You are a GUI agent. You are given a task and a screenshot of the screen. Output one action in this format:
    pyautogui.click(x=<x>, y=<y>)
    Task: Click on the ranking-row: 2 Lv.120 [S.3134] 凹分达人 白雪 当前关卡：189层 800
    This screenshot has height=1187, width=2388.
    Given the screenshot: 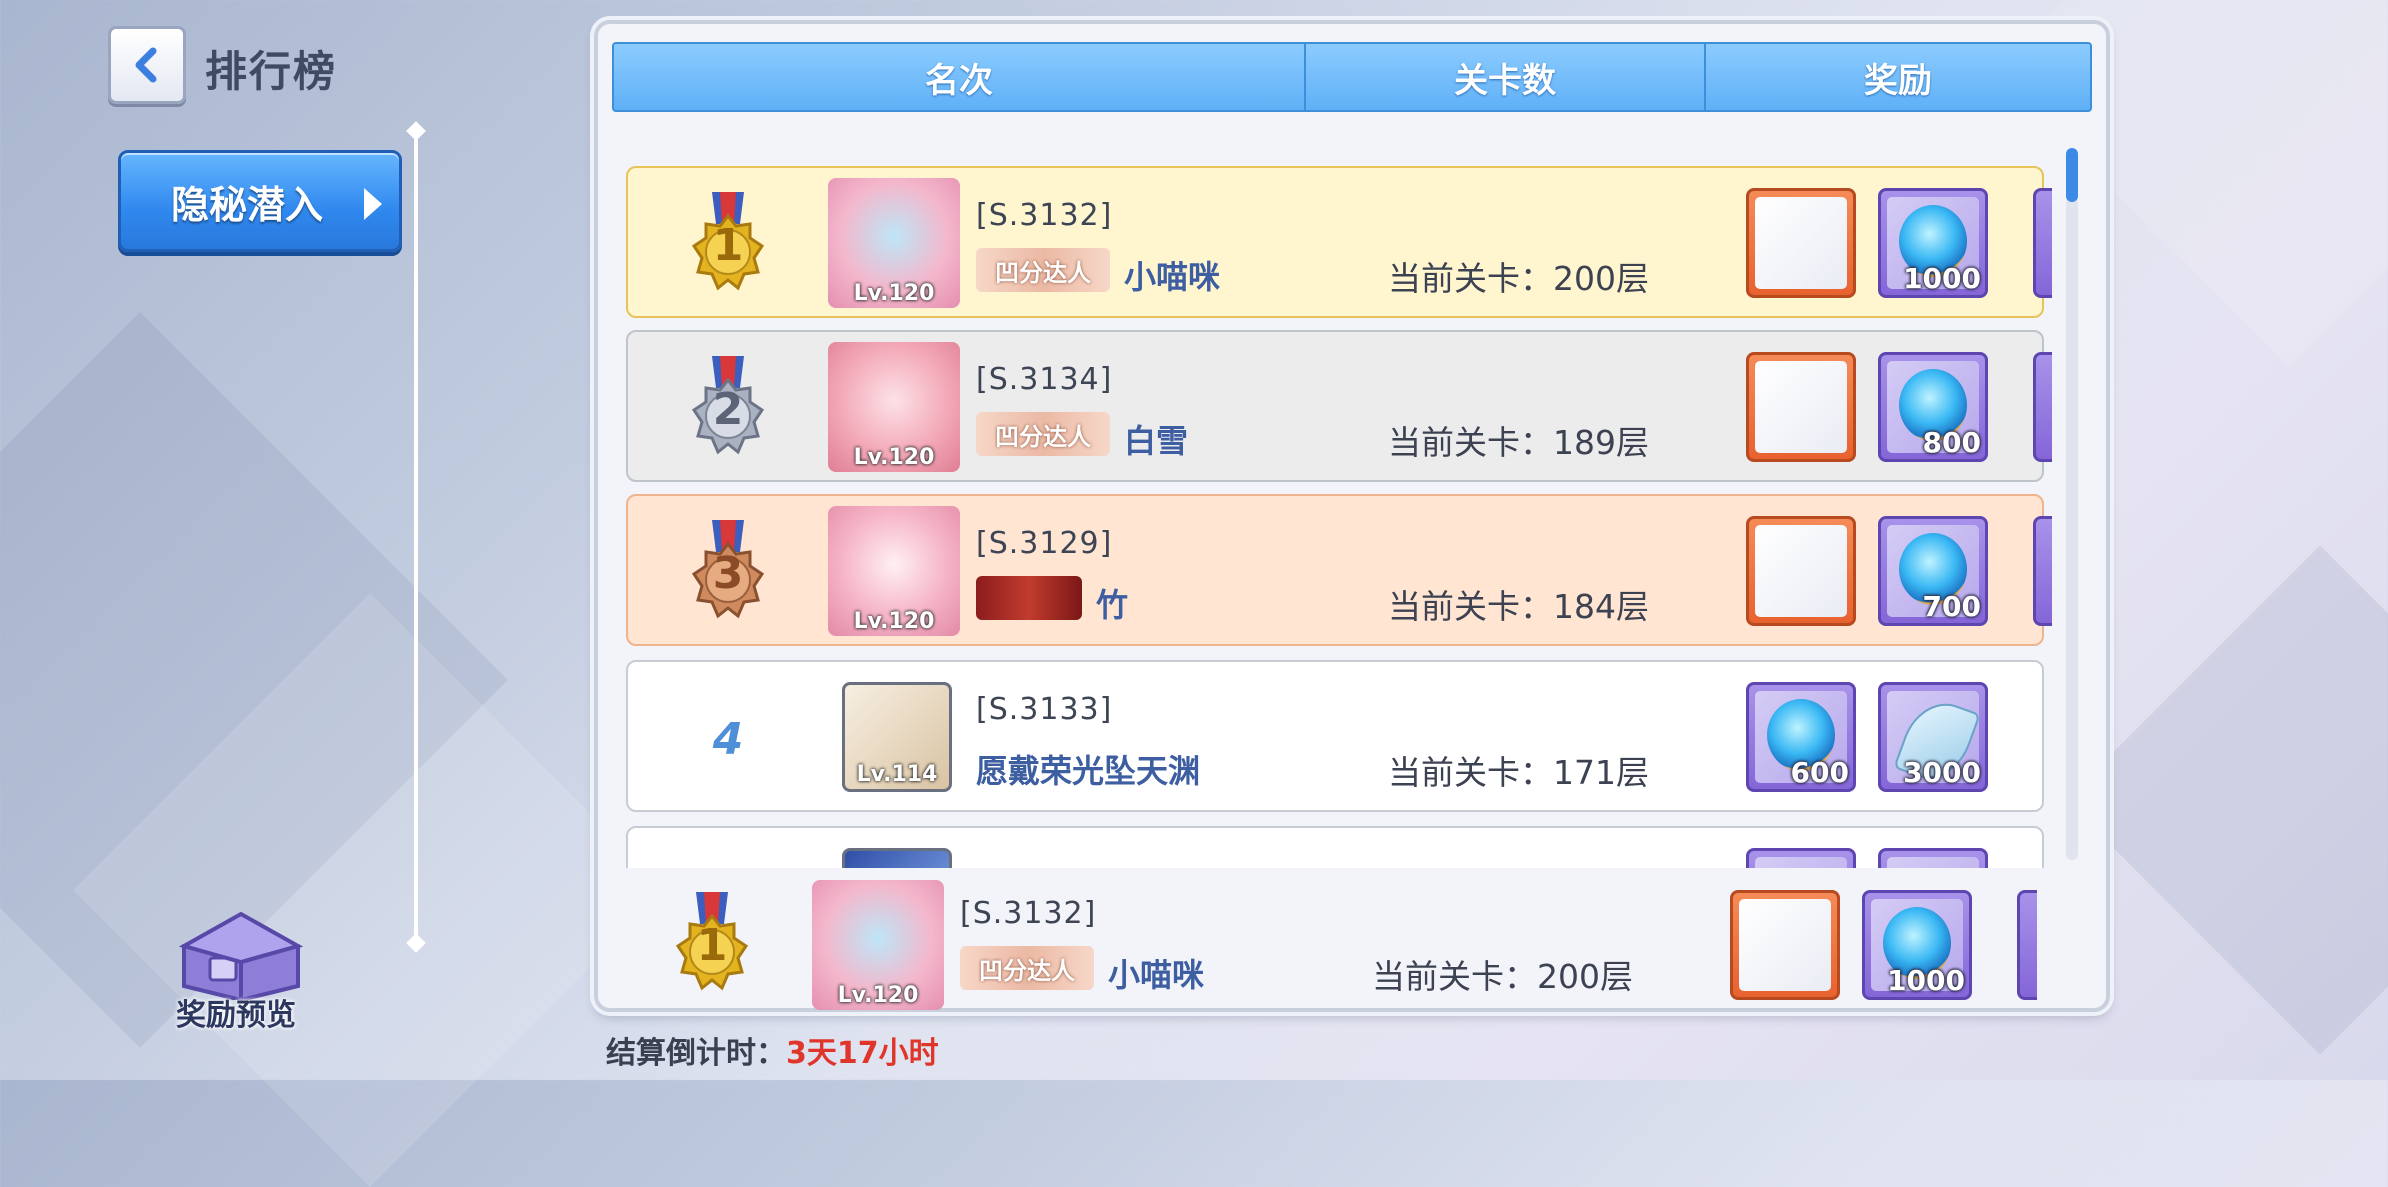 What is the action you would take?
    pyautogui.click(x=1339, y=406)
    